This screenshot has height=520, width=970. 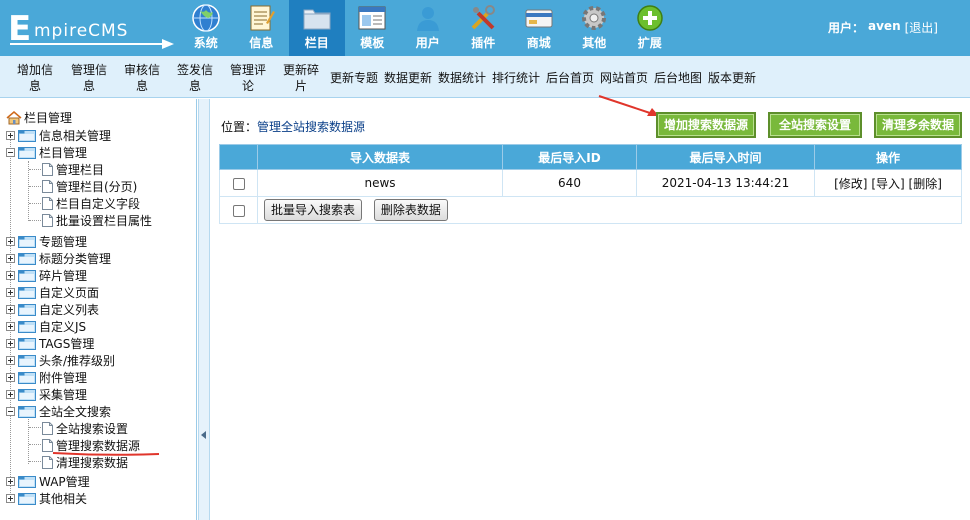 I want to click on tree-custom-list: 自定义列表, so click(x=52, y=309).